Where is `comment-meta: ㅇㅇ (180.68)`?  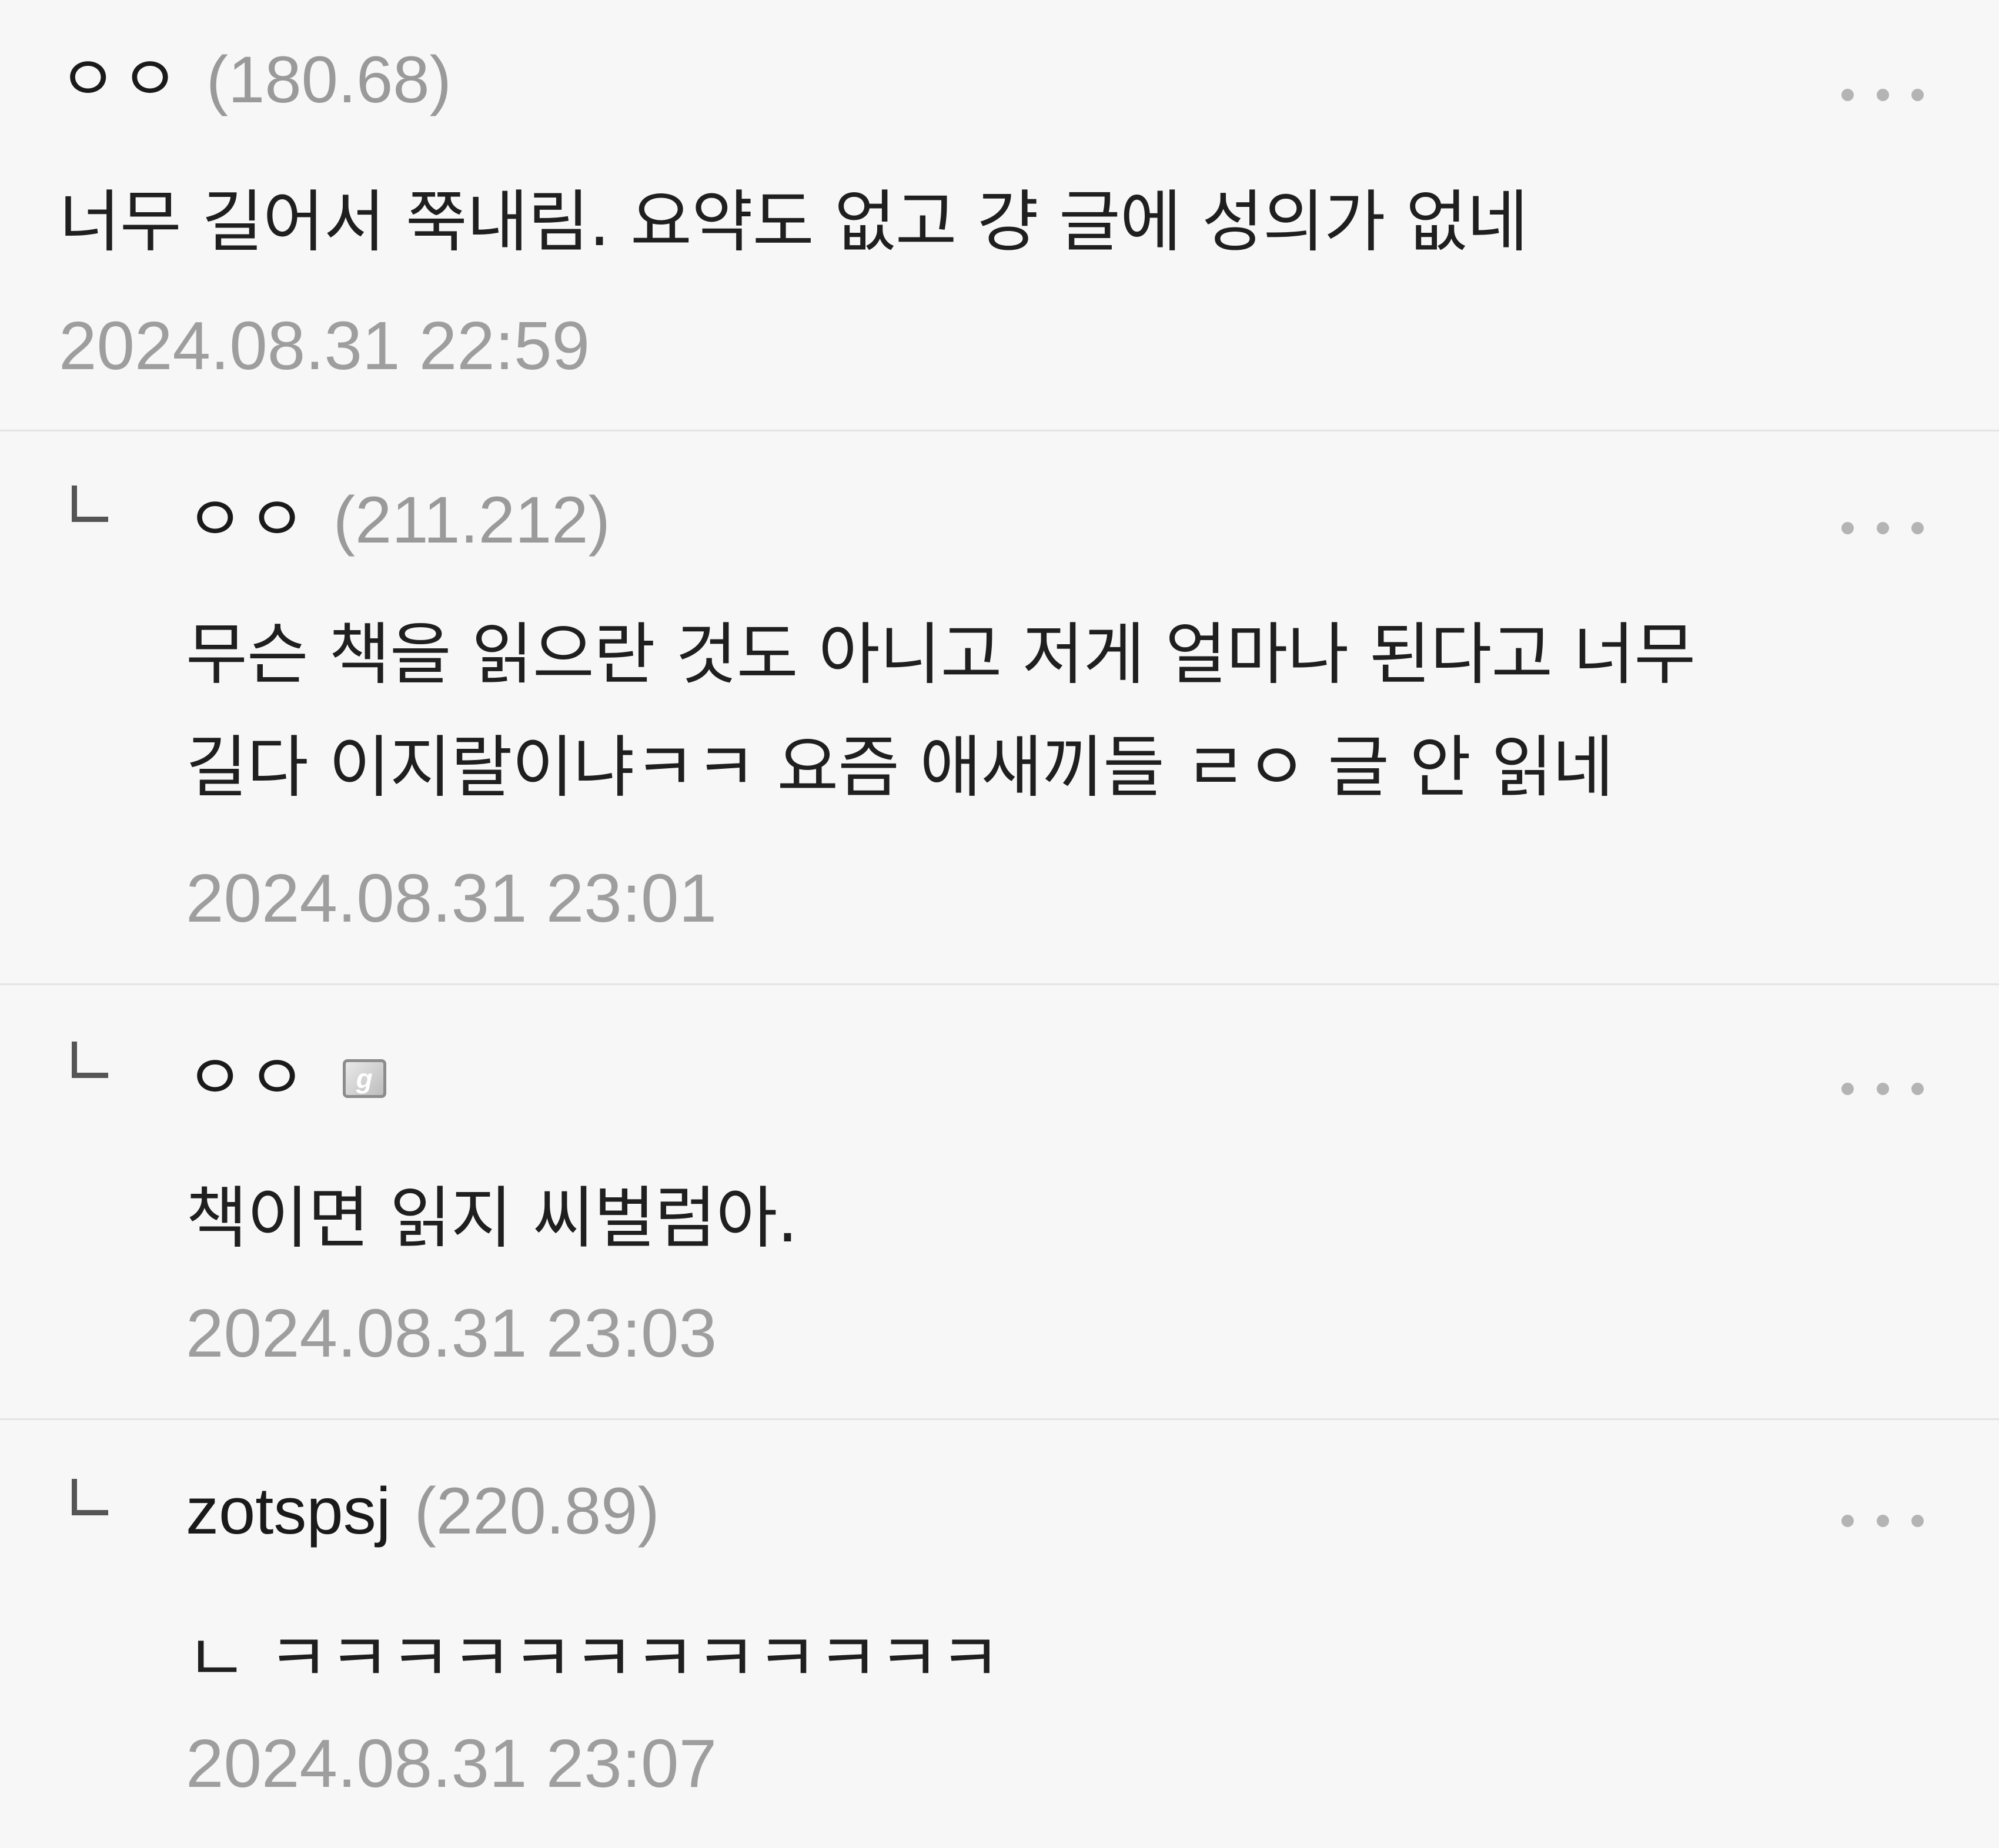 comment-meta: ㅇㅇ (180.68) is located at coordinates (255, 80).